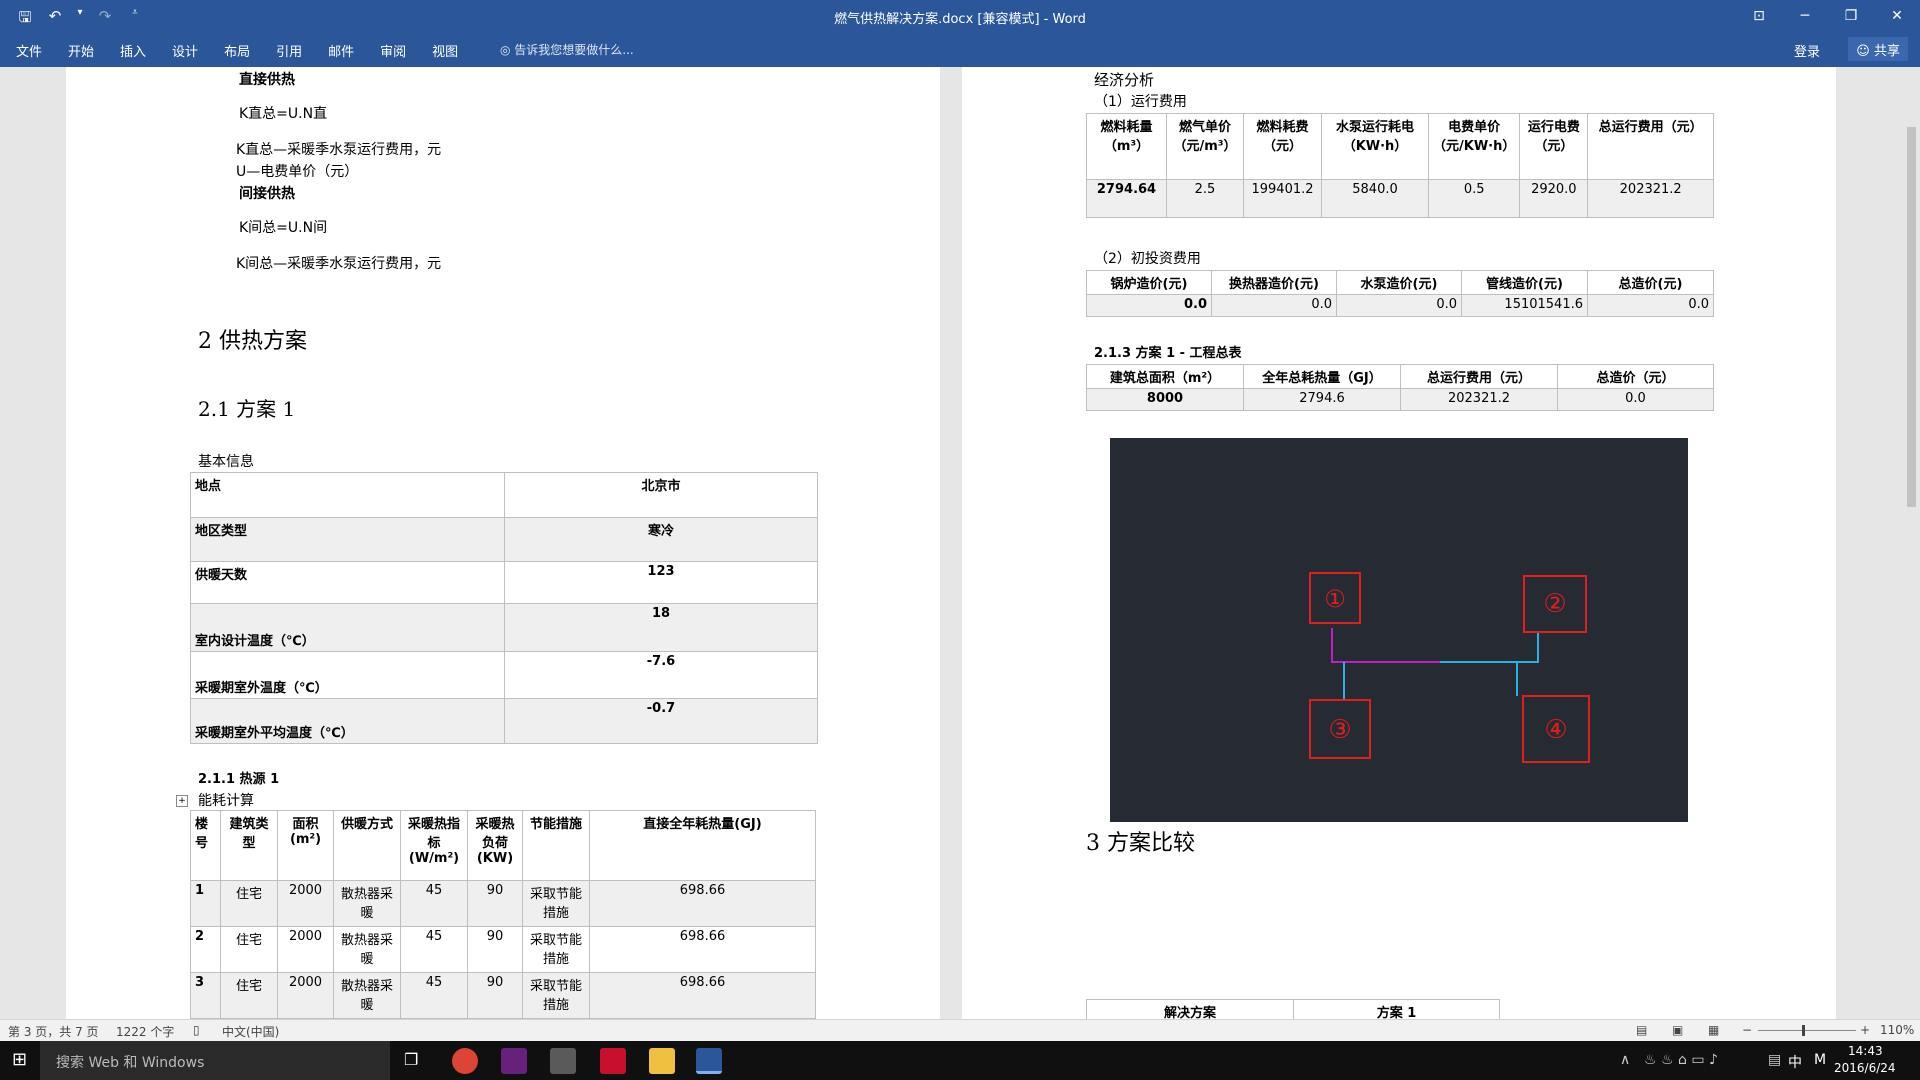  I want to click on summary-header: 建筑总面积（m²）, so click(1165, 376).